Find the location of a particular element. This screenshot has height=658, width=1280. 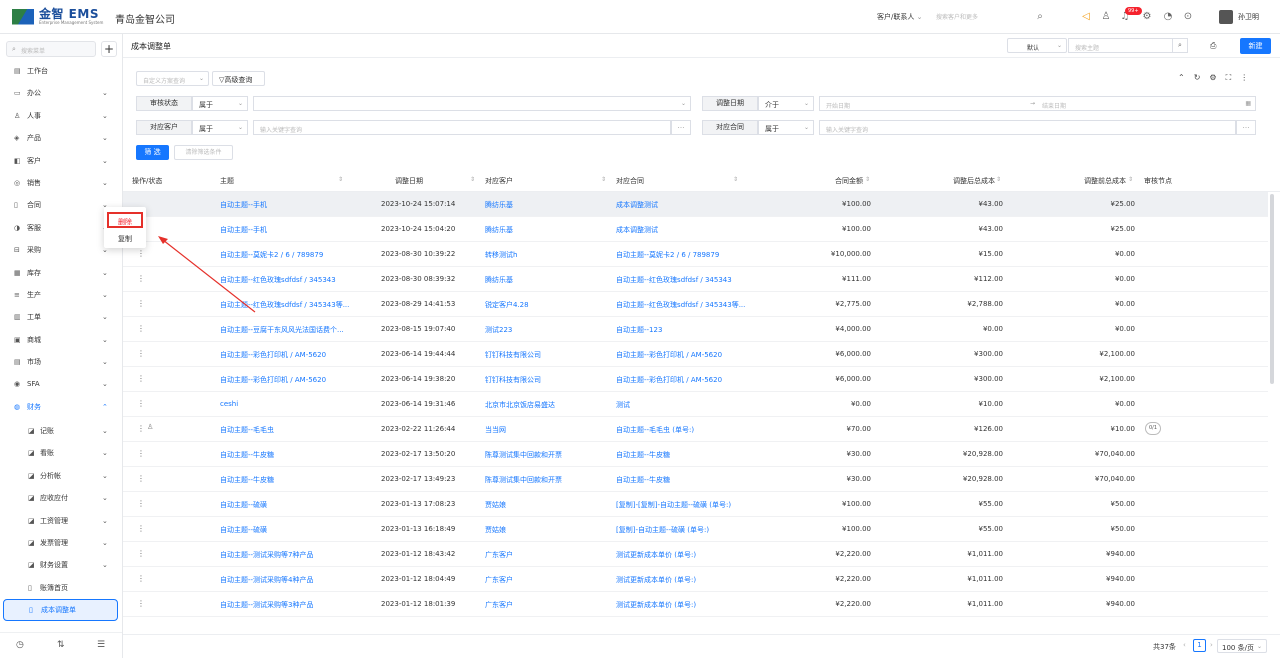

username: 孙卫明 is located at coordinates (1248, 17).